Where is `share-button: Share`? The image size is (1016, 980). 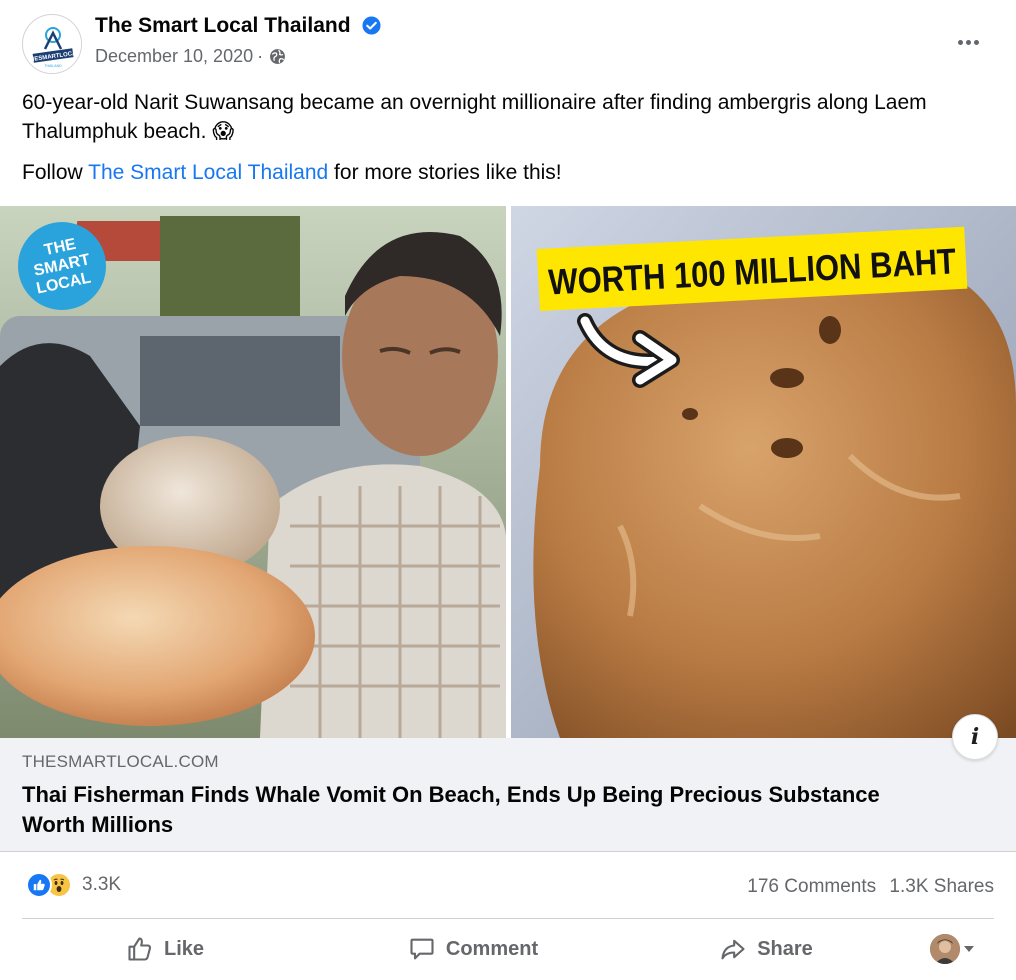
share-button: Share is located at coordinates (766, 949).